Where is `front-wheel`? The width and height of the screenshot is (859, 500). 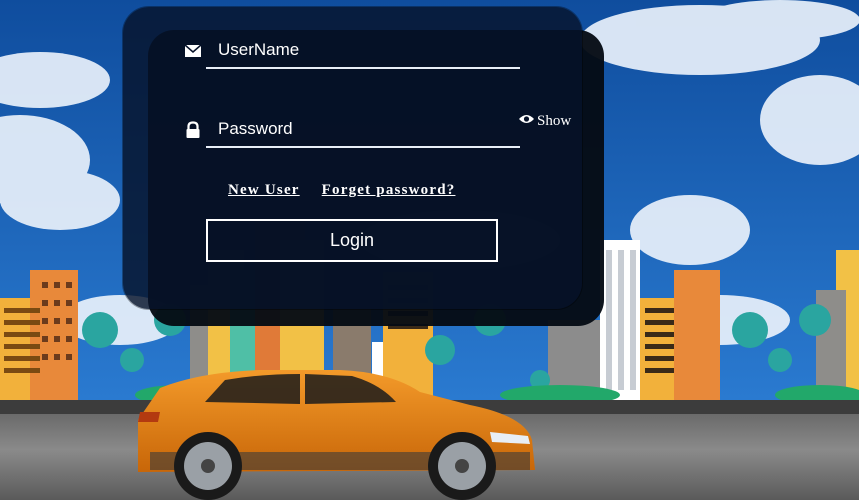 front-wheel is located at coordinates (462, 466).